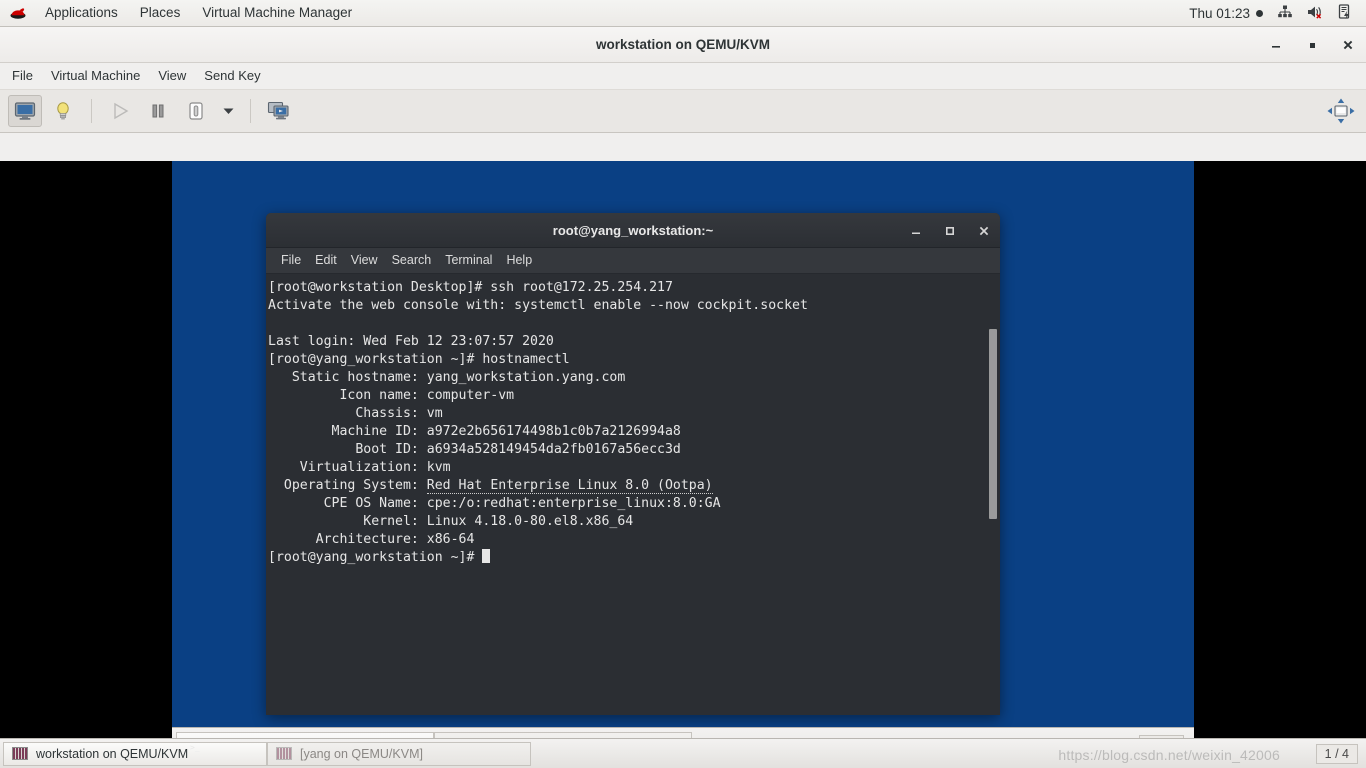 This screenshot has height=768, width=1366. I want to click on terminal-menu-help: Help, so click(519, 260).